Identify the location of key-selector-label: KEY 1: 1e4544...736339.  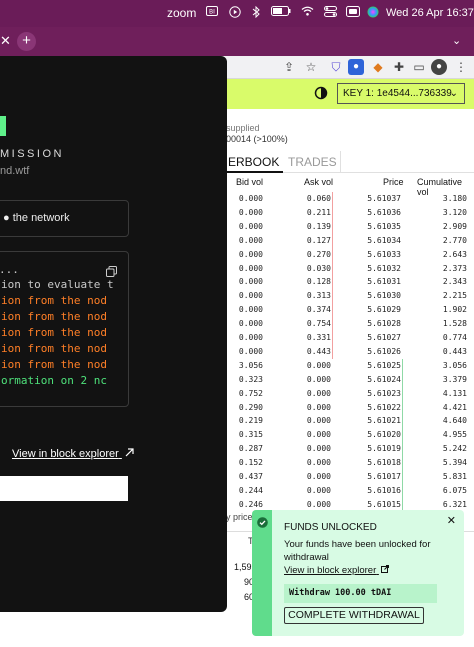
(397, 93).